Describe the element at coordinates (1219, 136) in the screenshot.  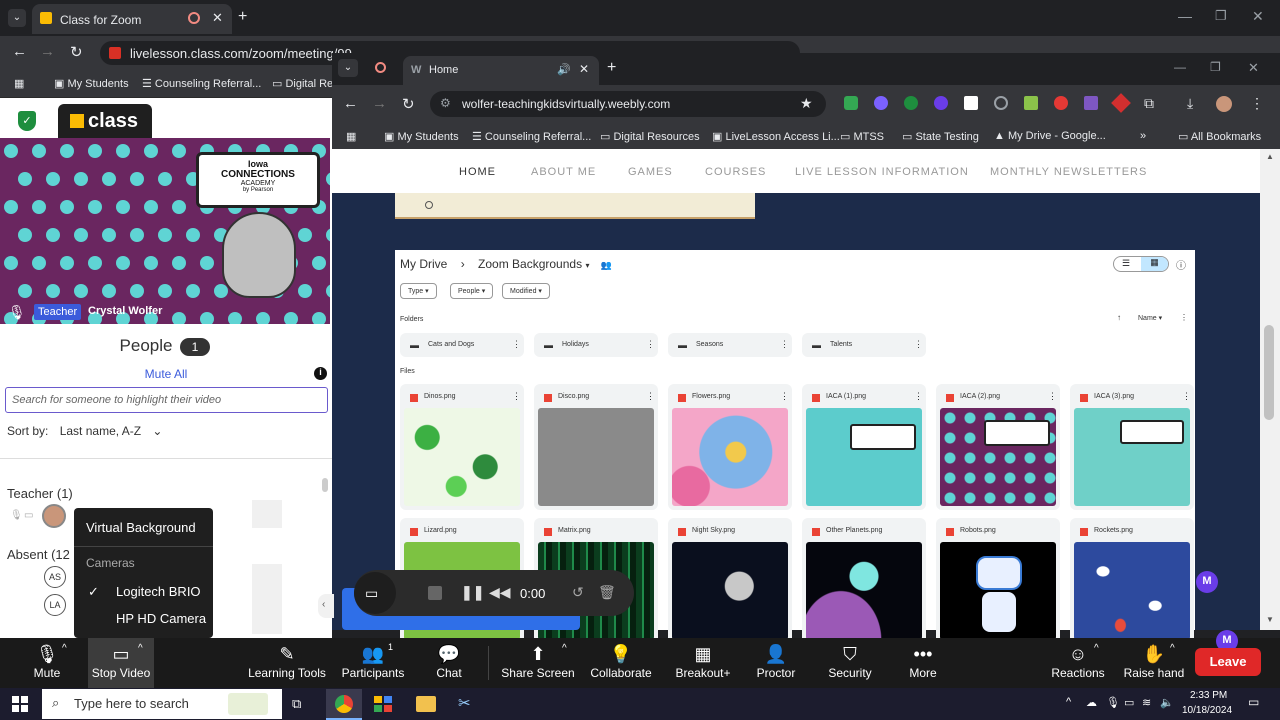
I see `all-bookmarks: ▭ All Bookmarks` at that location.